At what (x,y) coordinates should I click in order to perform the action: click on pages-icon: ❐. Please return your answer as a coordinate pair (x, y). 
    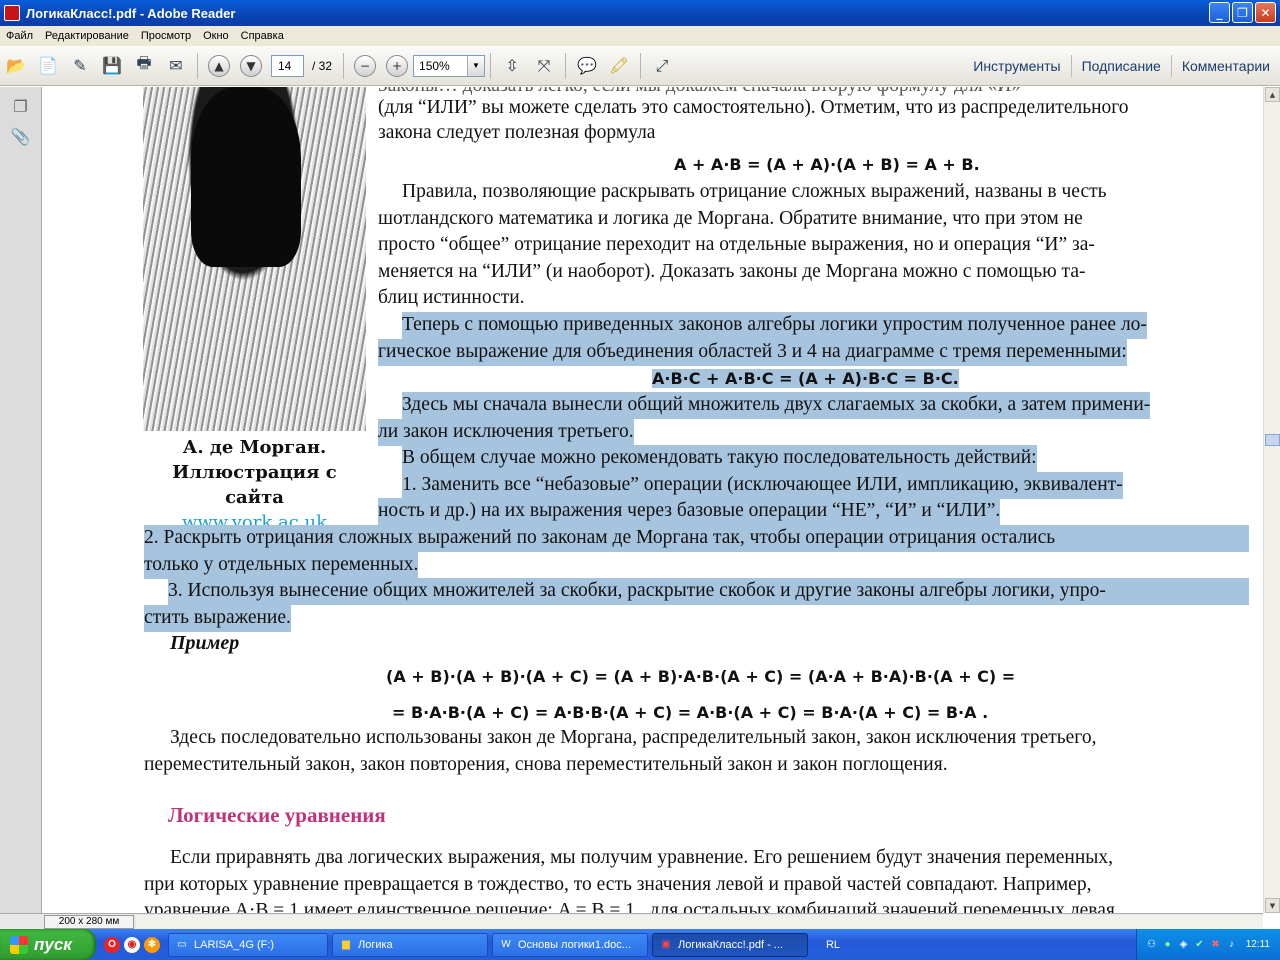
    Looking at the image, I should click on (21, 106).